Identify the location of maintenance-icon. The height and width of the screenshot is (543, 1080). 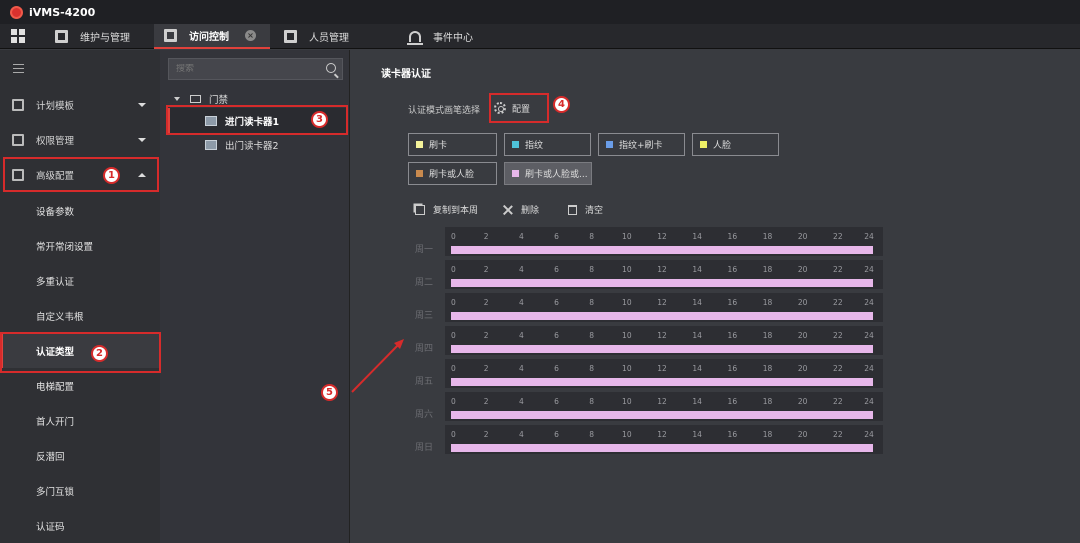
(61, 36).